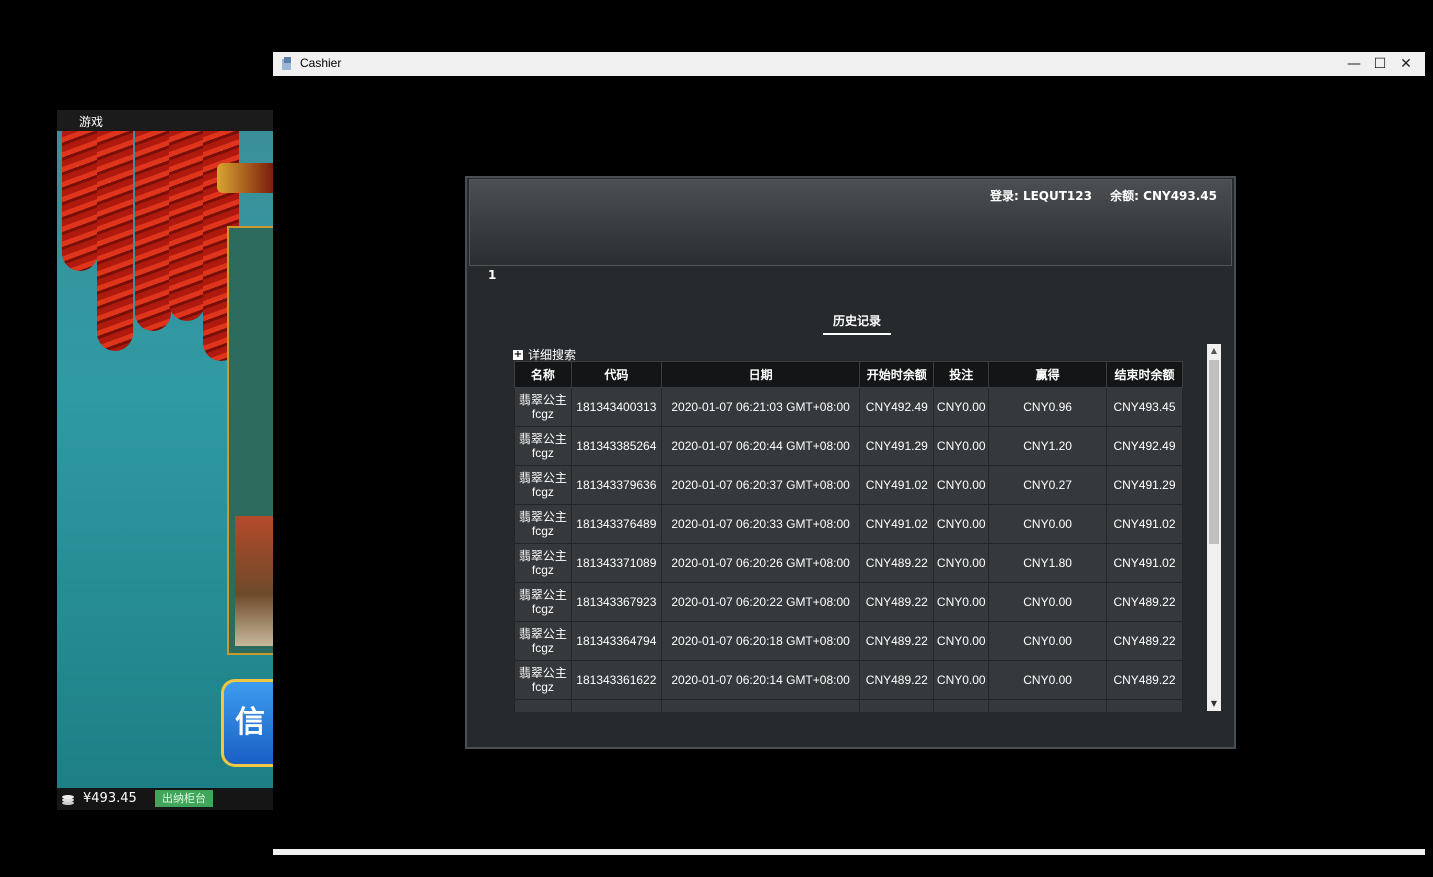 The height and width of the screenshot is (877, 1433). Describe the element at coordinates (857, 323) in the screenshot. I see `tab-history: 历史记录` at that location.